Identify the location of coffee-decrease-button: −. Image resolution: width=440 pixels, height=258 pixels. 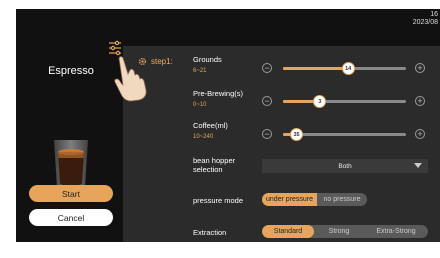
(267, 134).